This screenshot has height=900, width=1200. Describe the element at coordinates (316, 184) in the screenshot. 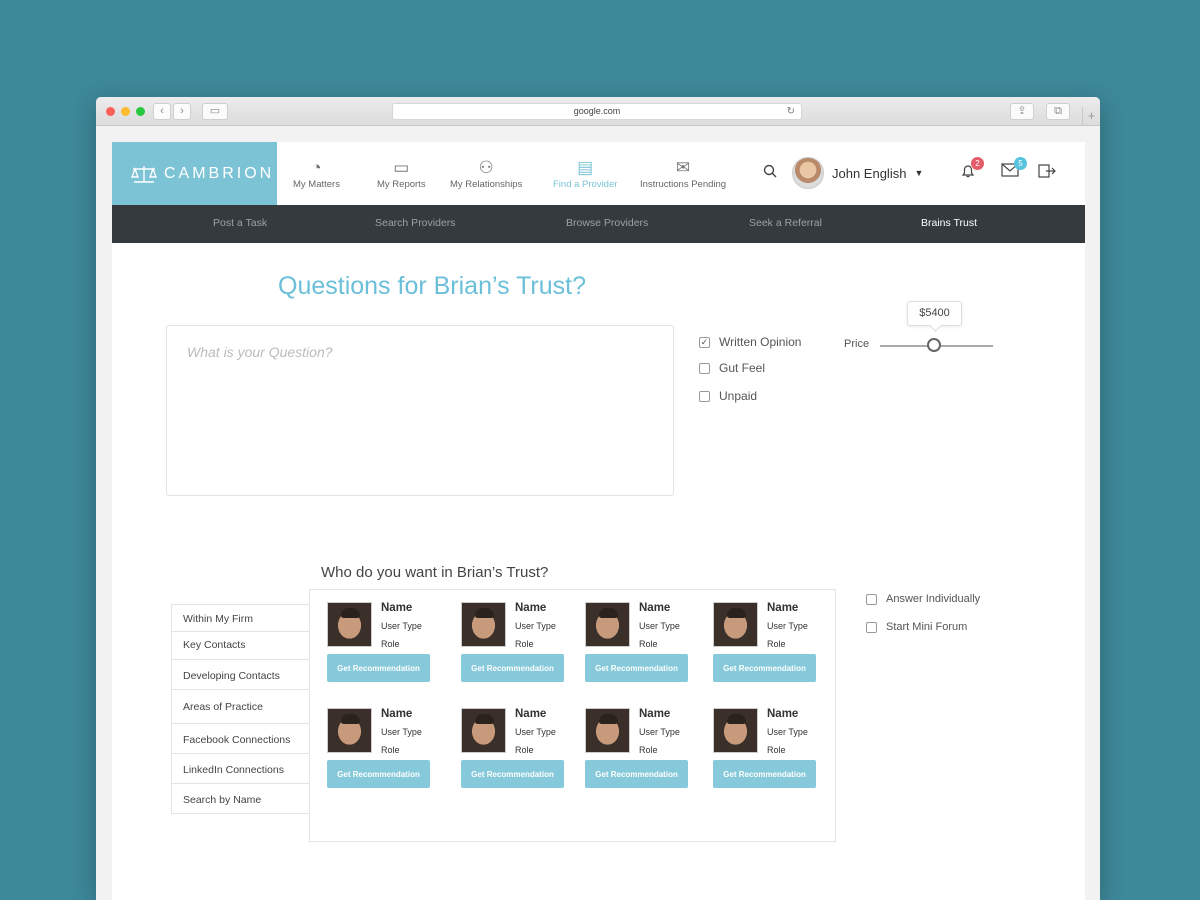

I see `nav-label: My Matters` at that location.